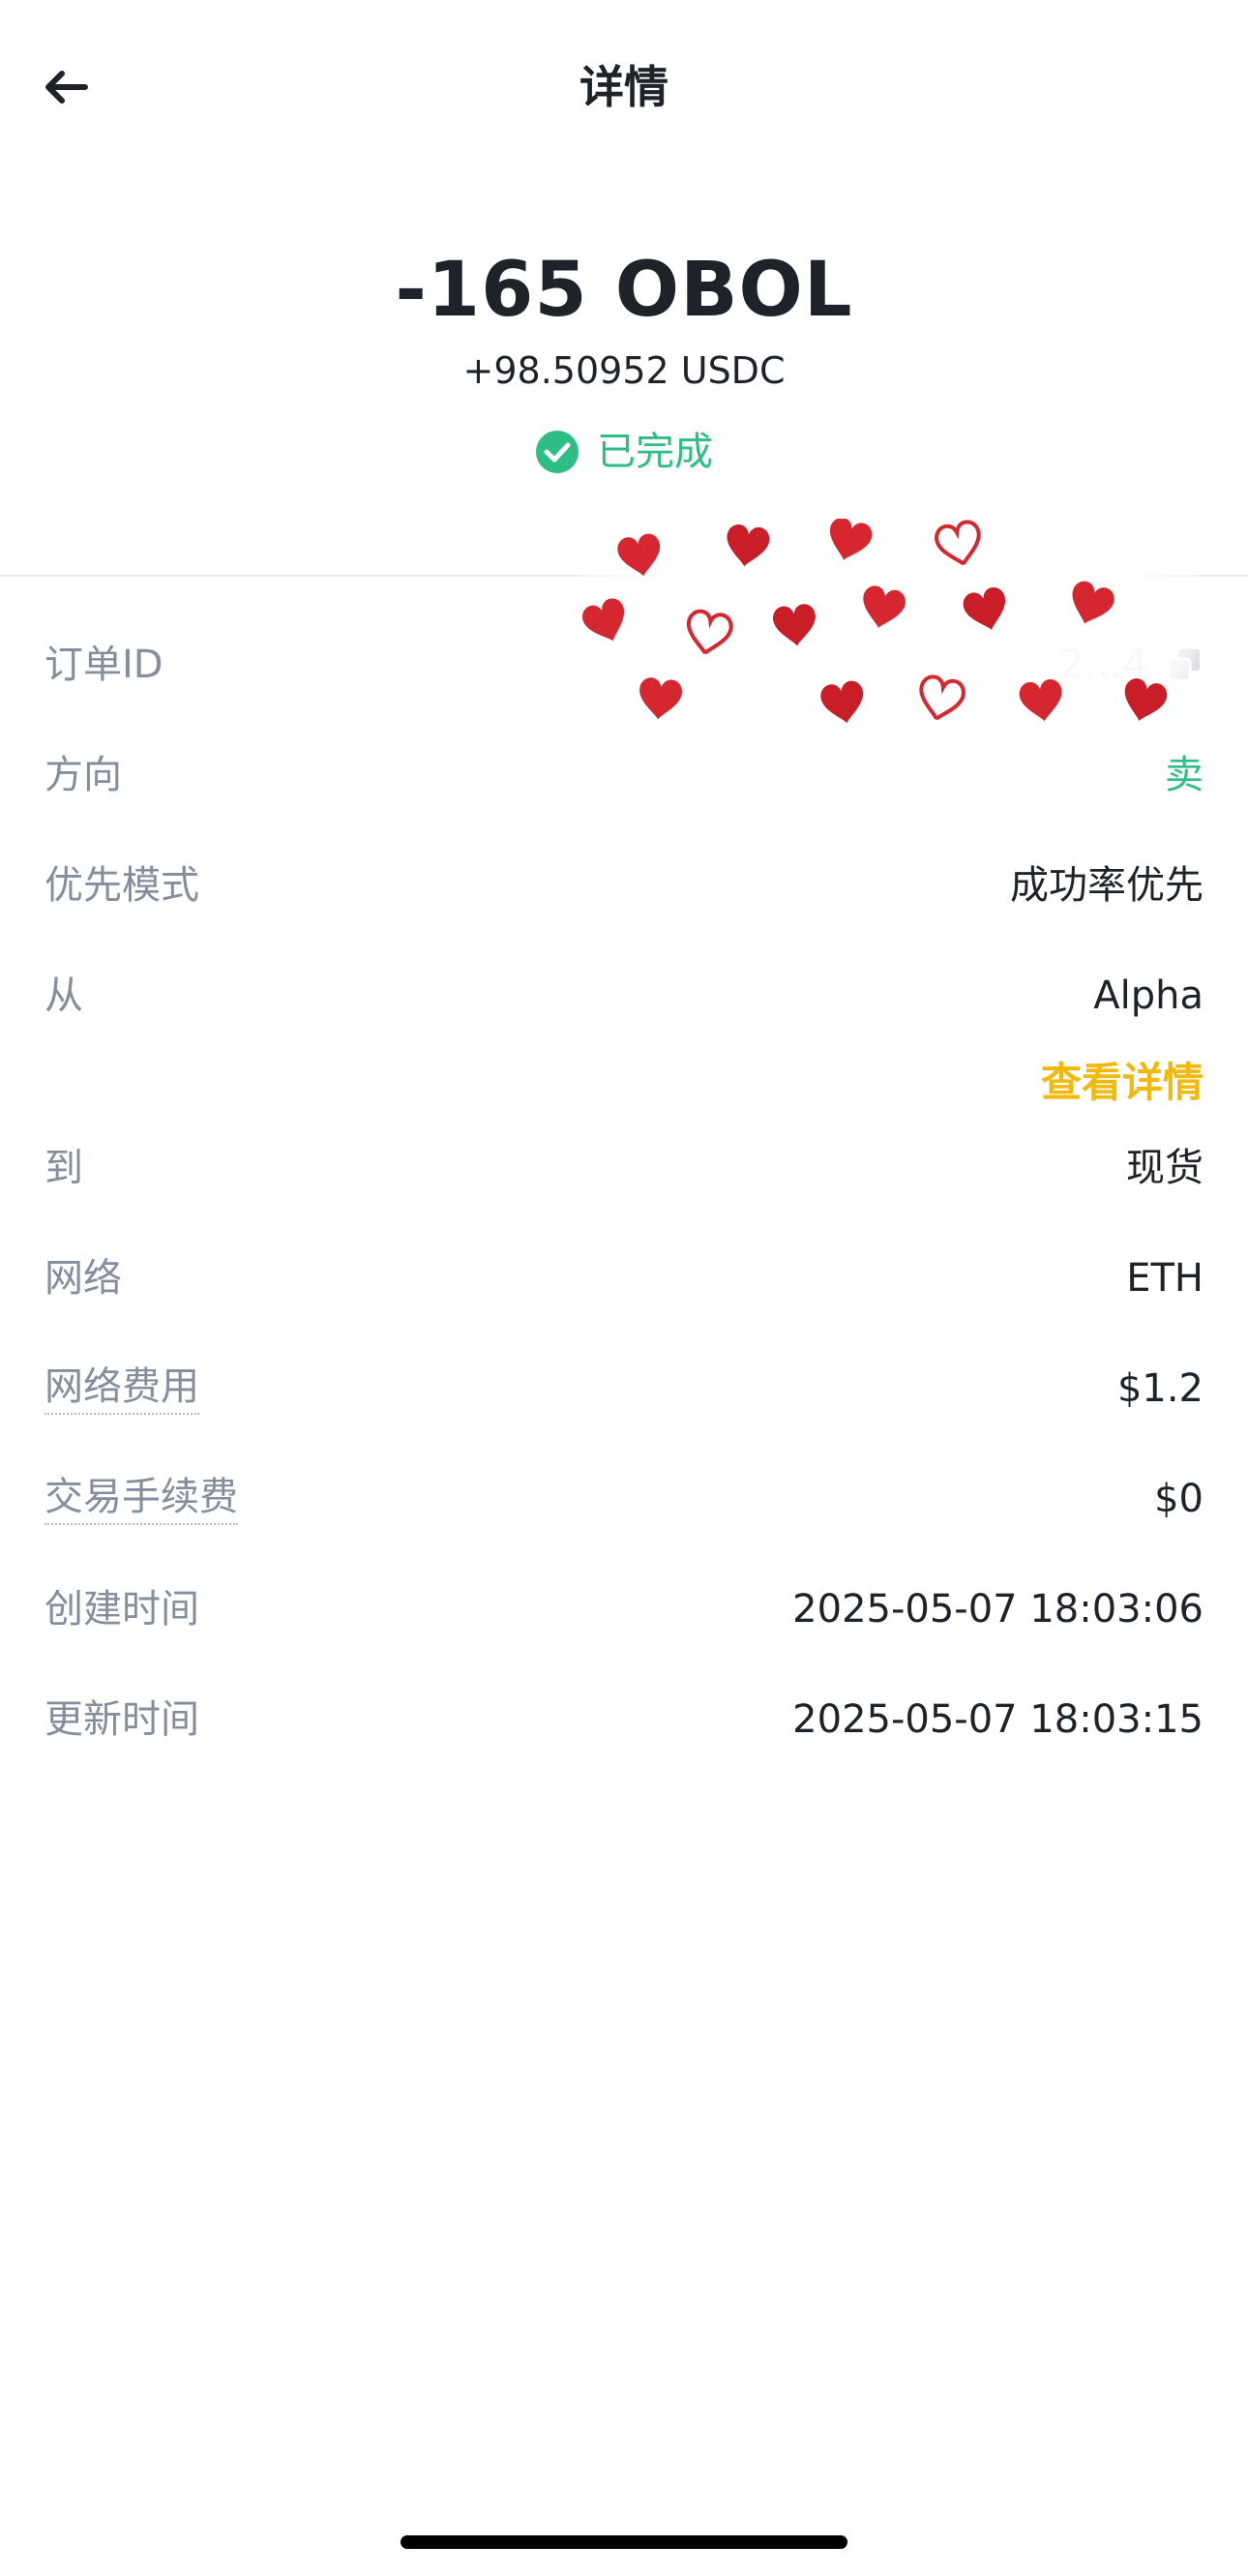  I want to click on updated-time-row: 更新时间 2025-05-07 18:03:15, so click(624, 1748).